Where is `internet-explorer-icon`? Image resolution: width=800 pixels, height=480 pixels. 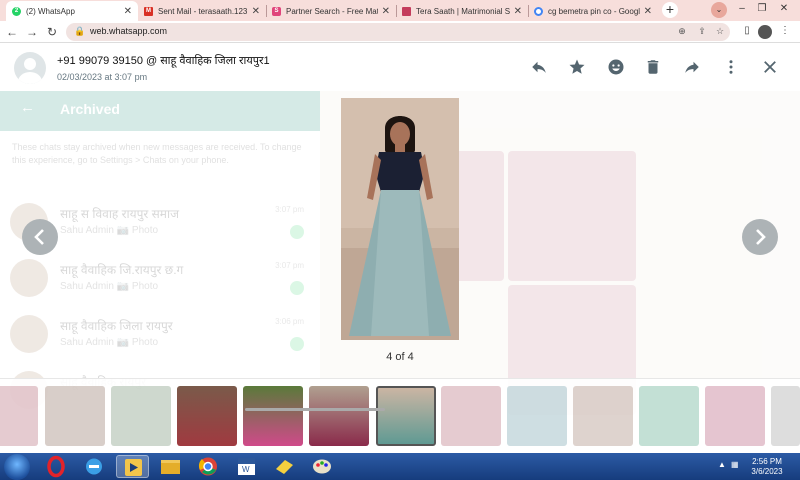
internet-explorer-icon is located at coordinates (94, 466).